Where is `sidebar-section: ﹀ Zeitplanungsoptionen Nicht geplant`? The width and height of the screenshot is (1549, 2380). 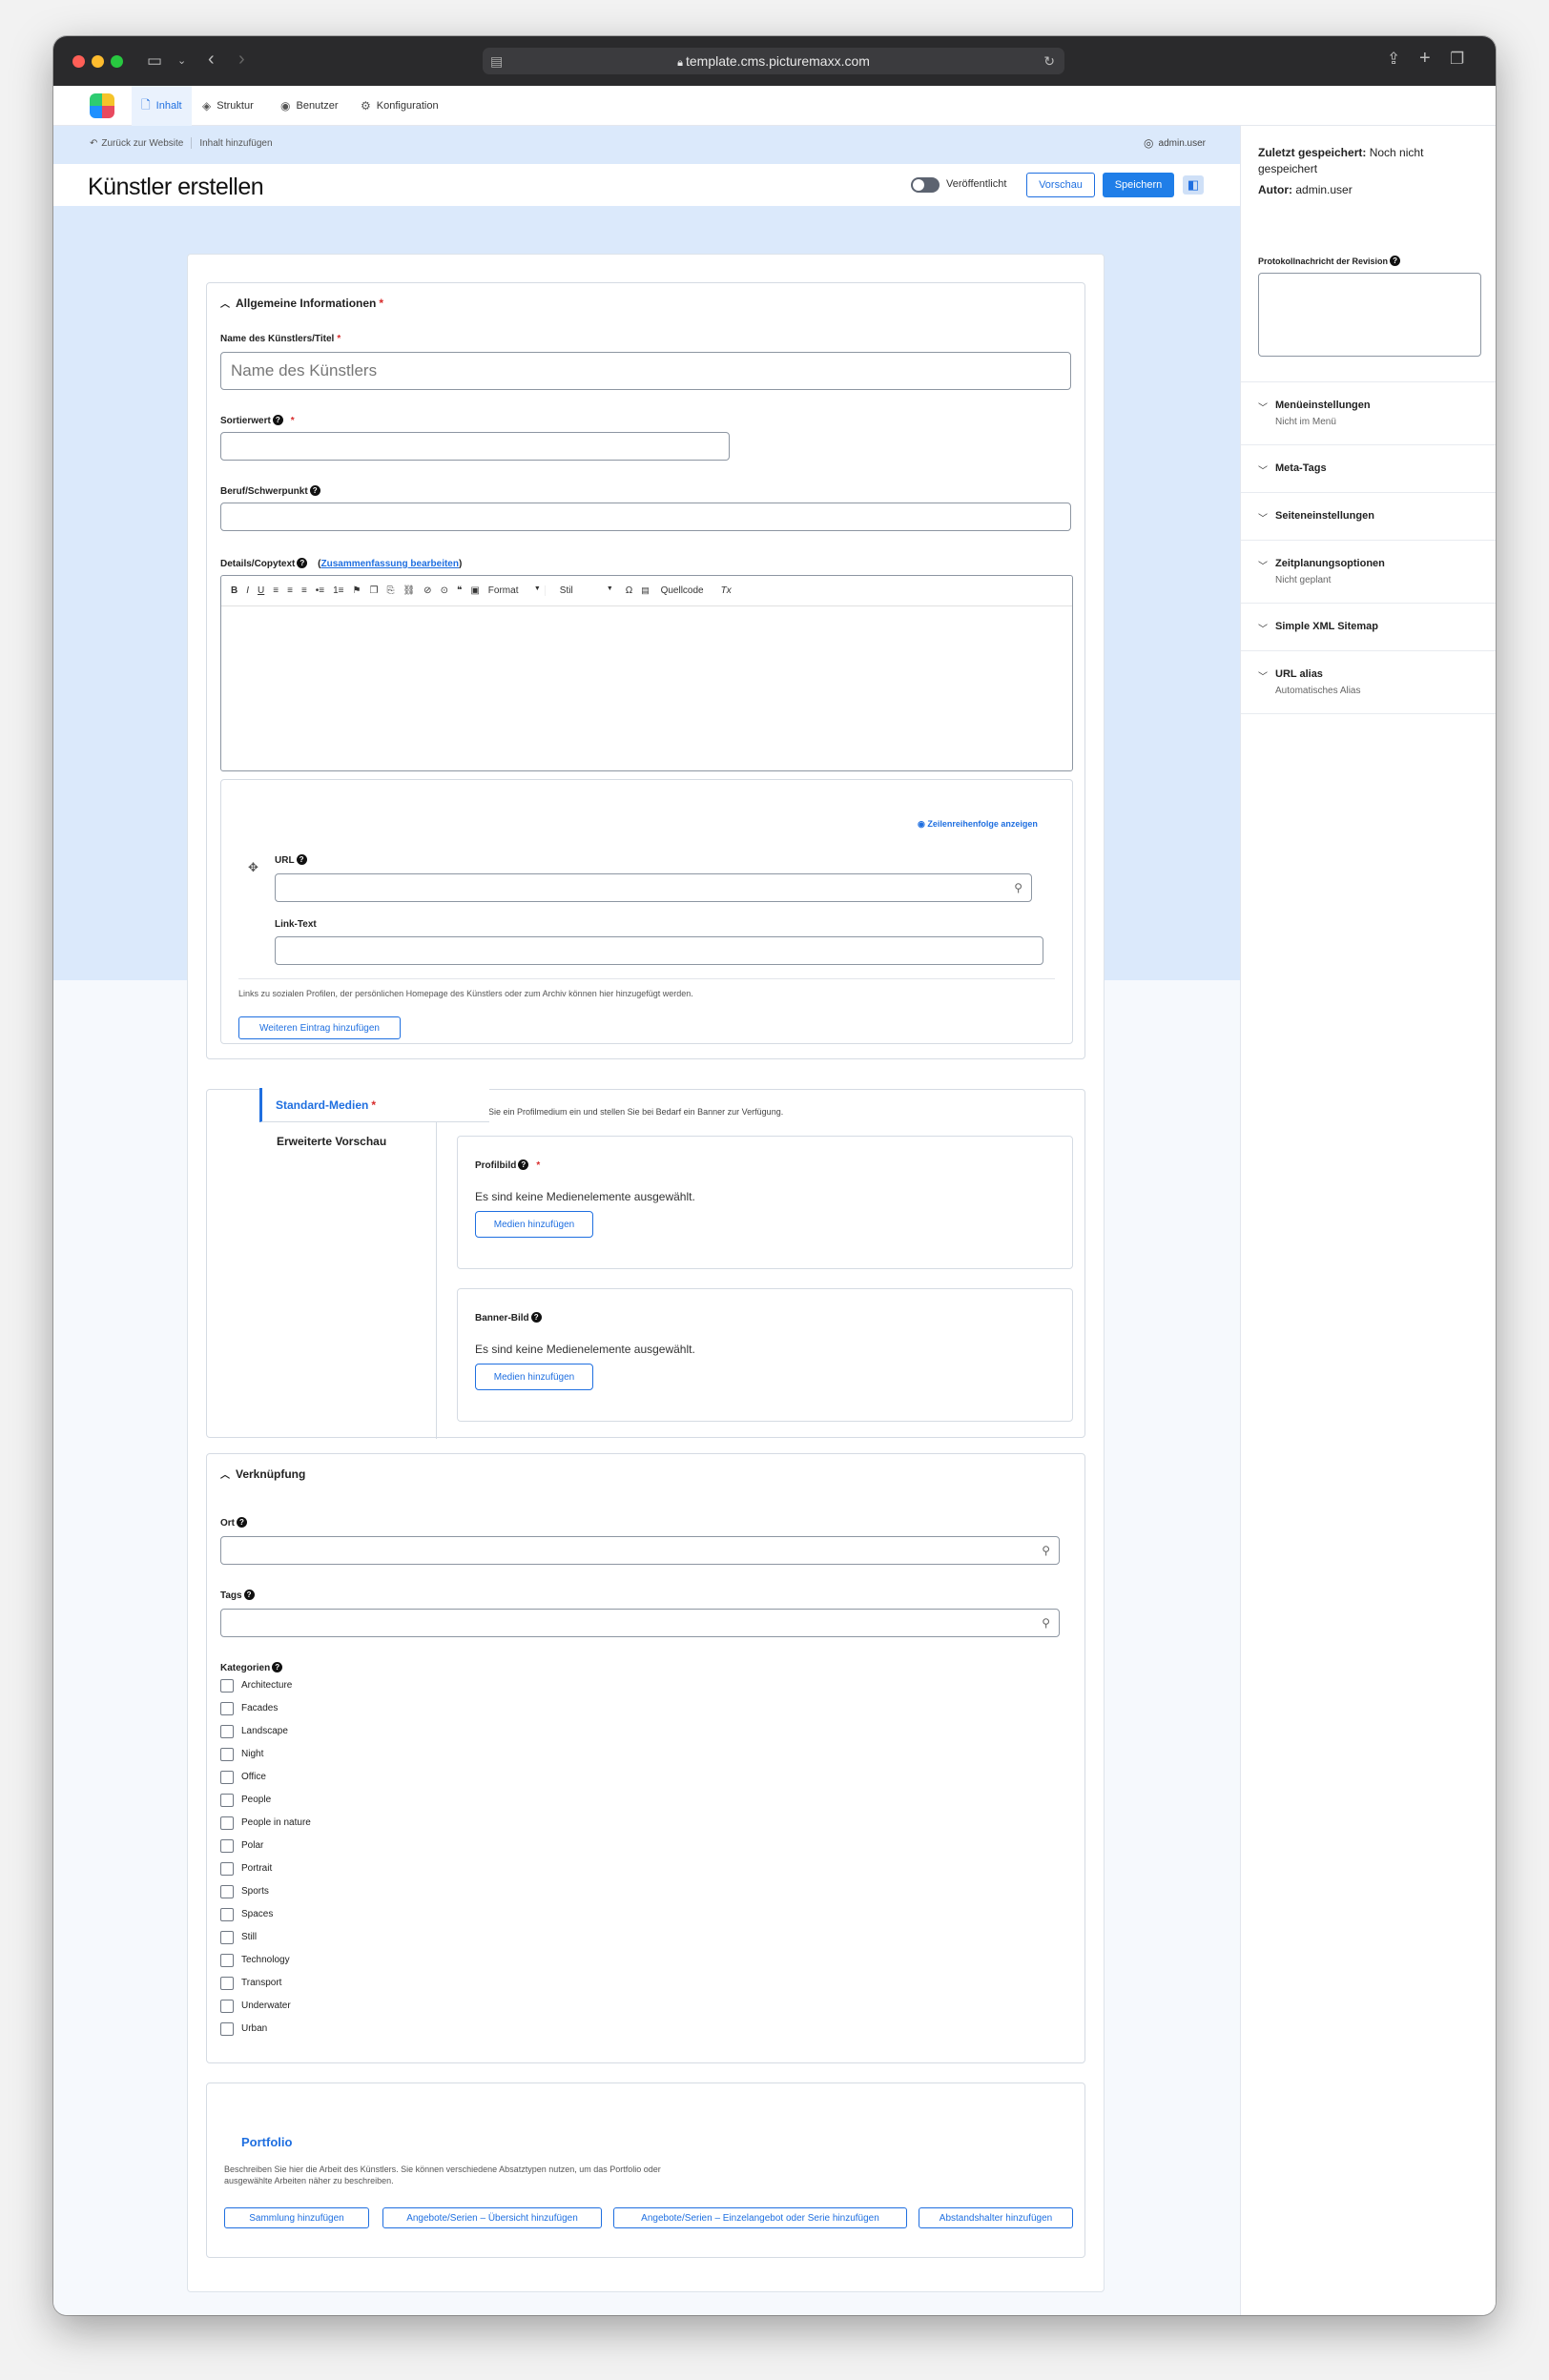 sidebar-section: ﹀ Zeitplanungsoptionen Nicht geplant is located at coordinates (1368, 573).